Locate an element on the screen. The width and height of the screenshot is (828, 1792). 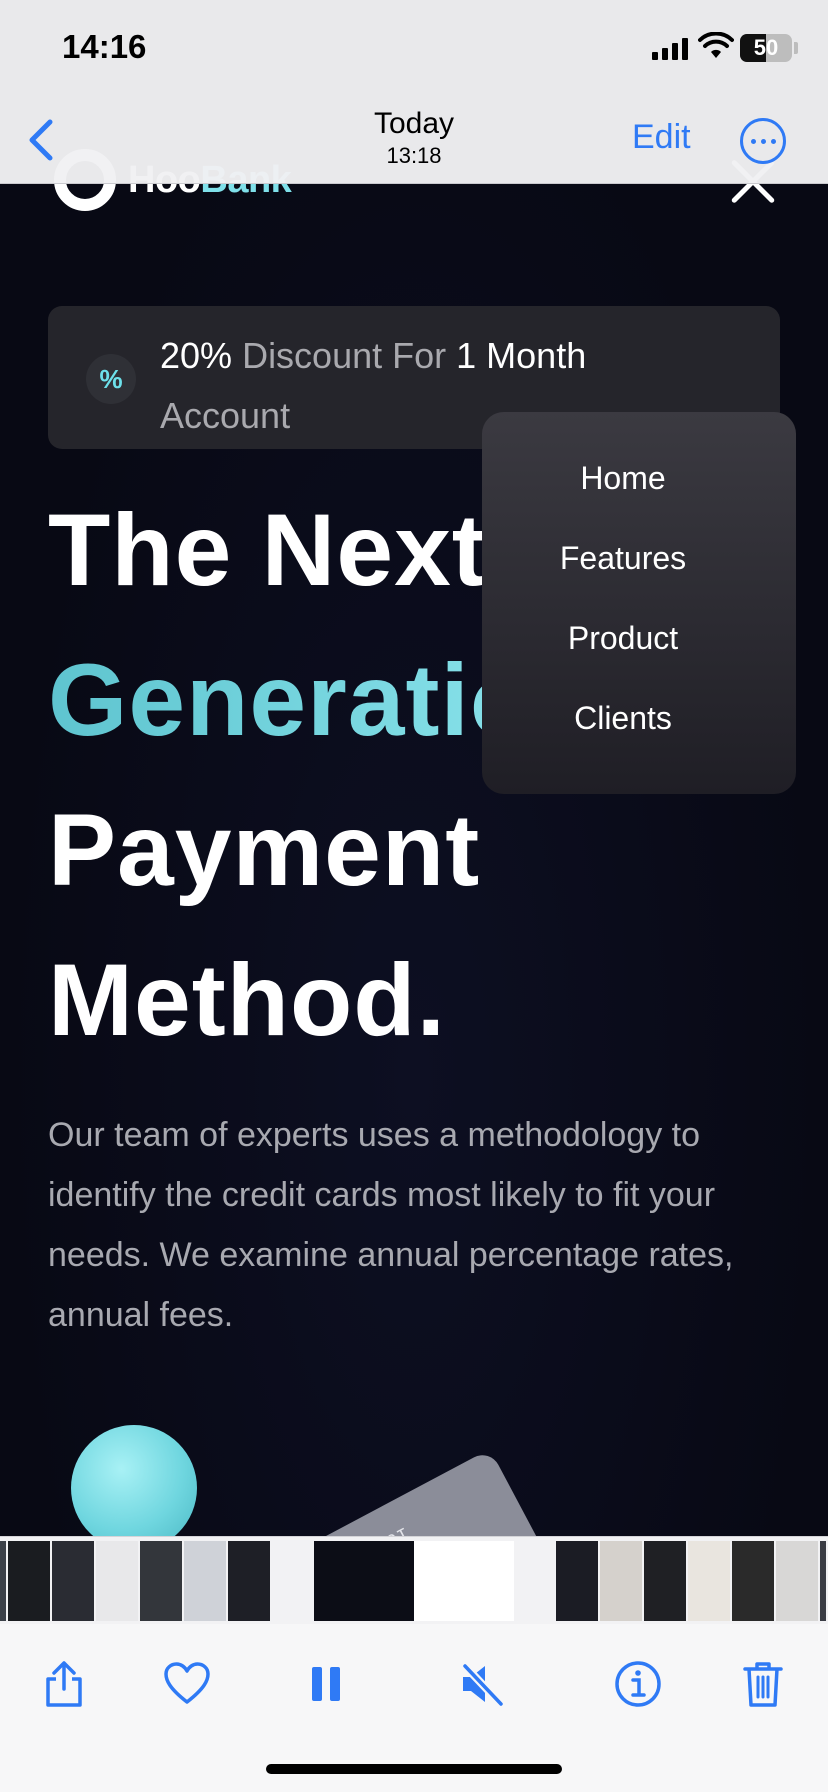
chevron-left-icon is located at coordinates (42, 140).